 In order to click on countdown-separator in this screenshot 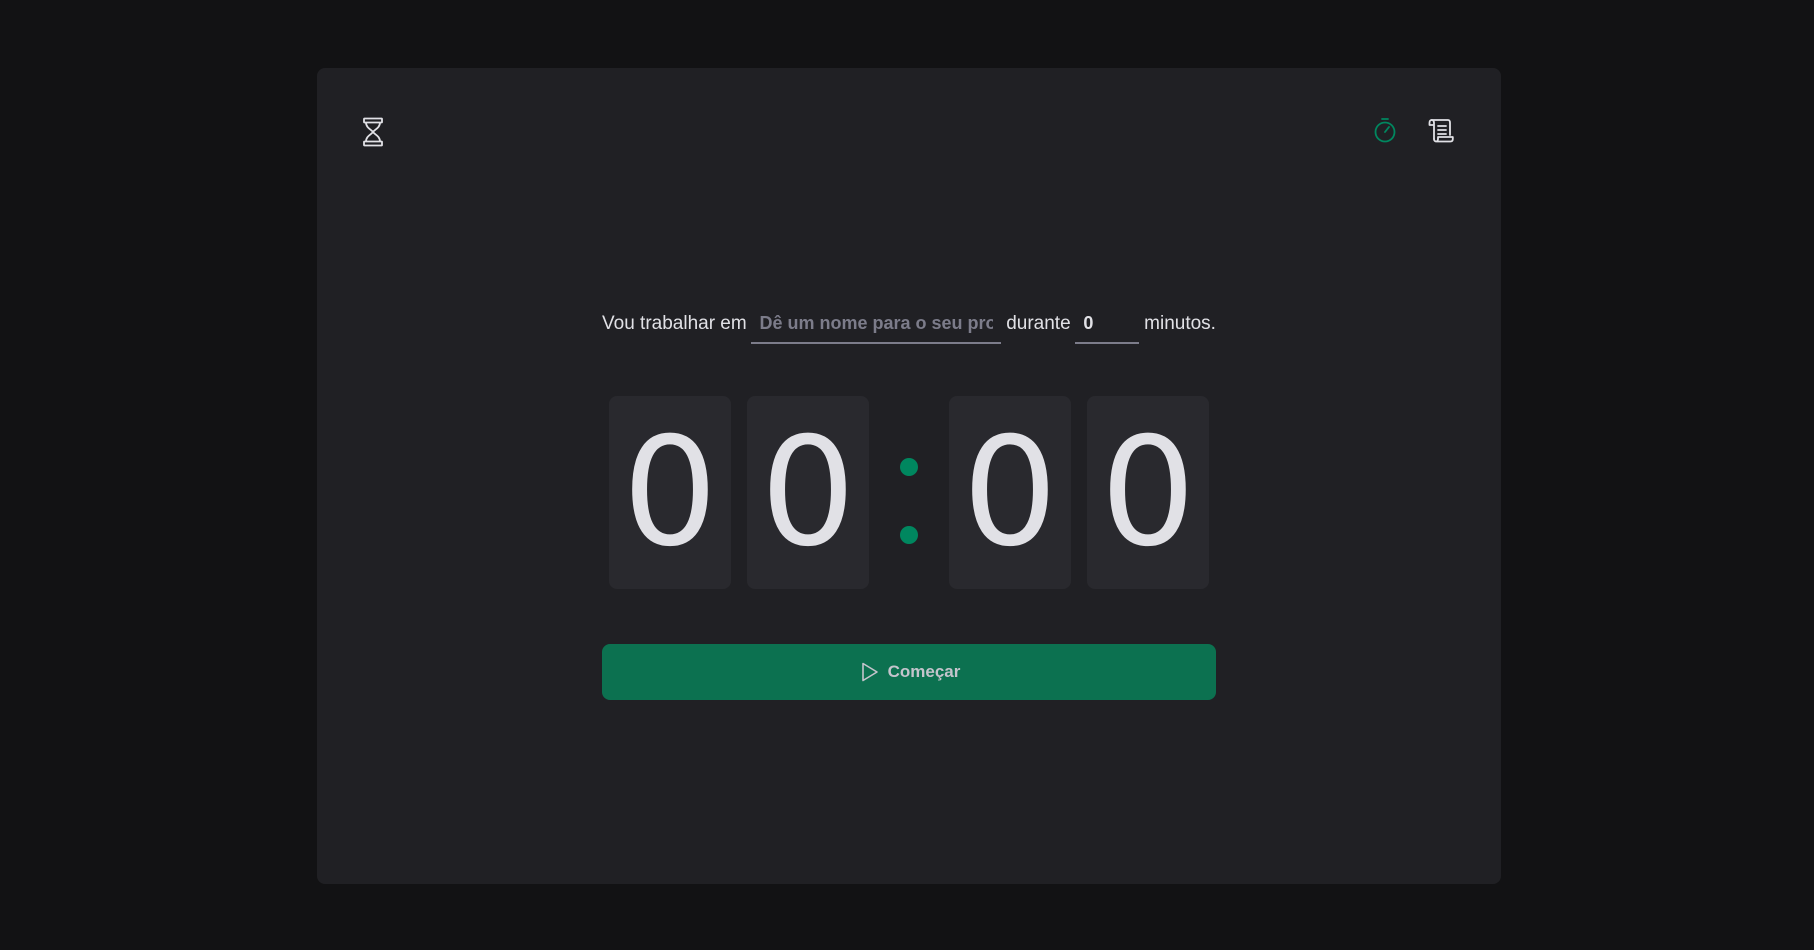, I will do `click(909, 492)`.